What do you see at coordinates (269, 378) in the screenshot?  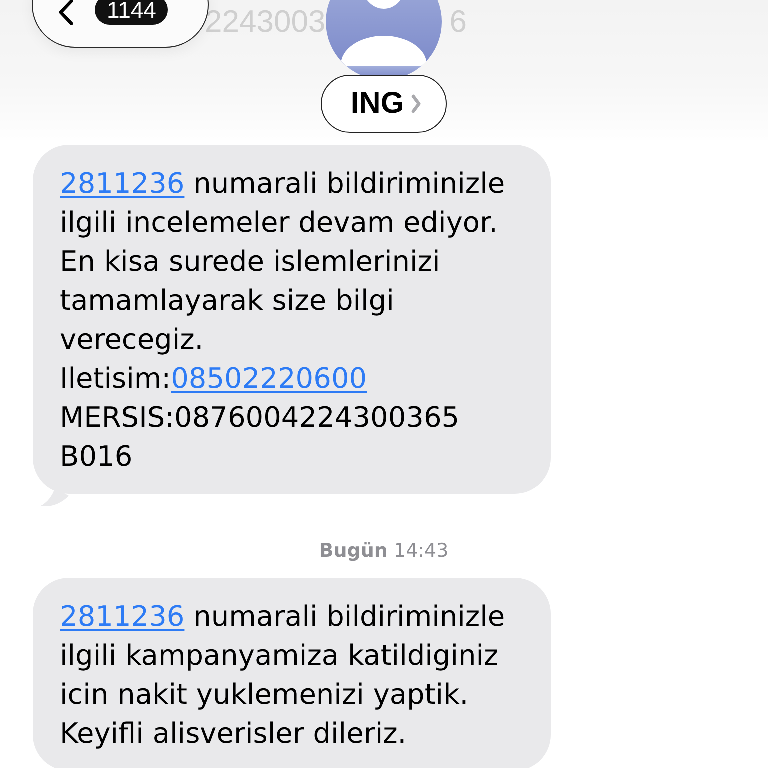 I see `link: 08502220600` at bounding box center [269, 378].